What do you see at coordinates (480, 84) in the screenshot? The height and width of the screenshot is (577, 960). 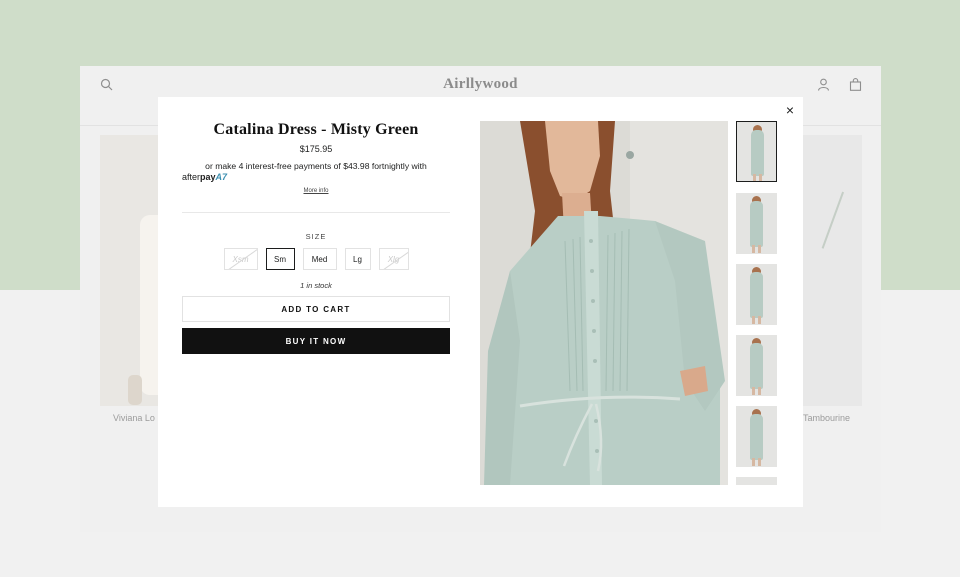 I see `store-logo: Airllywood` at bounding box center [480, 84].